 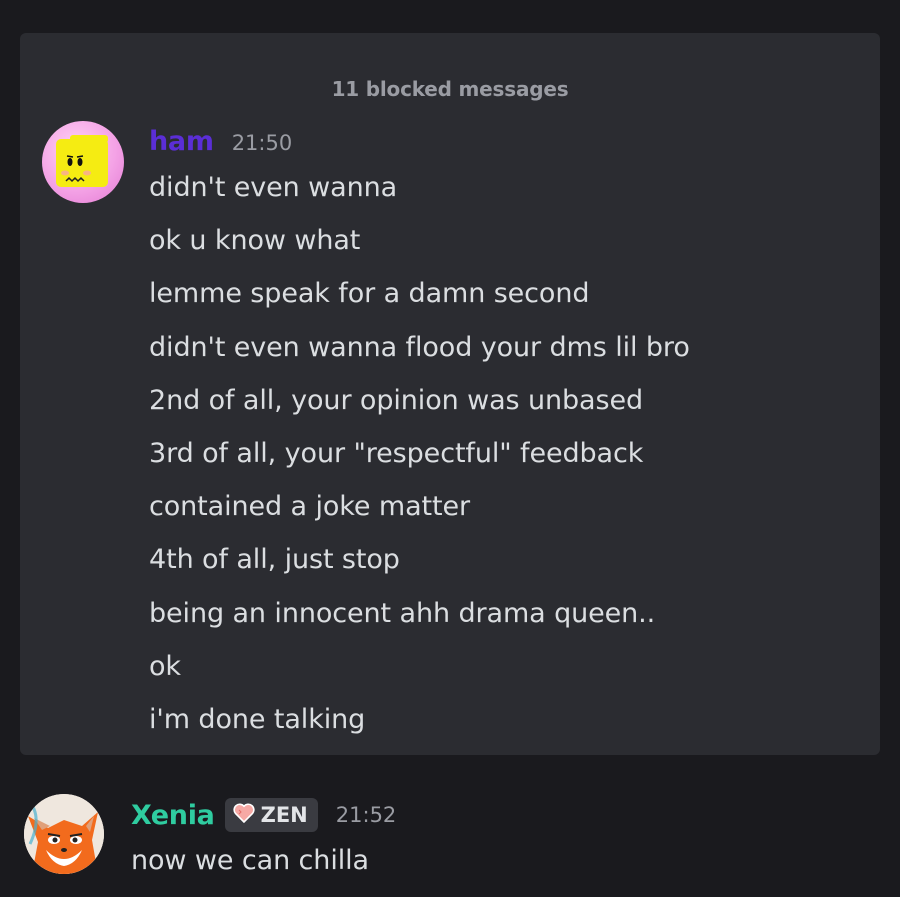 What do you see at coordinates (419, 619) in the screenshot?
I see `message: being an innocent ahh drama queen..` at bounding box center [419, 619].